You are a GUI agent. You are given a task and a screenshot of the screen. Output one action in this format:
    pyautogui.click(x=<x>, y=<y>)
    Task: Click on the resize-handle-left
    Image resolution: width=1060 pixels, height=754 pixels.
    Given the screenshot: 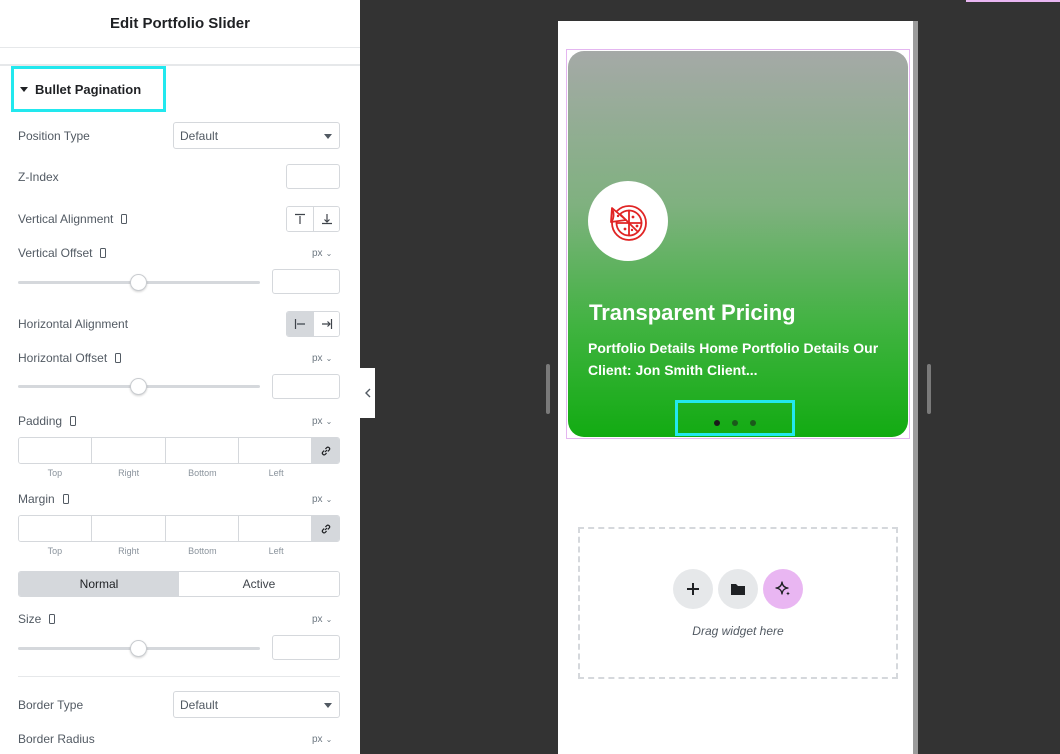 What is the action you would take?
    pyautogui.click(x=548, y=389)
    